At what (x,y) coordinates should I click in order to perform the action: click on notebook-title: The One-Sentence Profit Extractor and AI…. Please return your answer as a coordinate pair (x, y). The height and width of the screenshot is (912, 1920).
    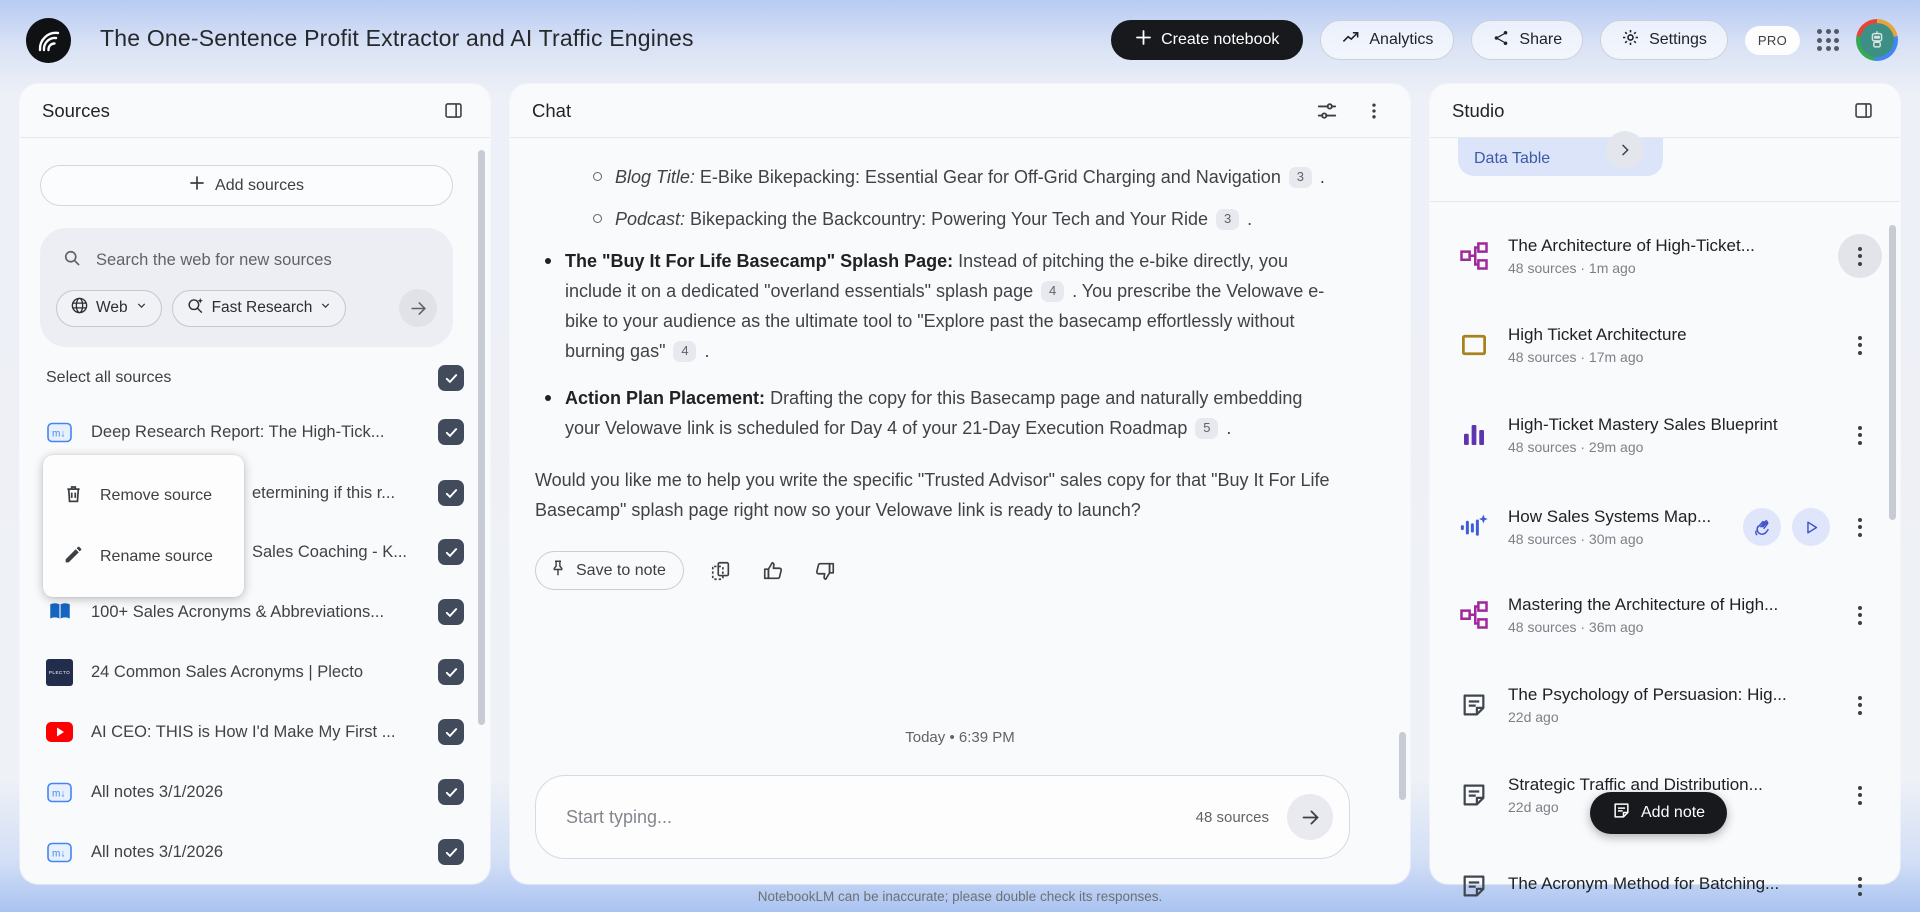
    Looking at the image, I should click on (397, 38).